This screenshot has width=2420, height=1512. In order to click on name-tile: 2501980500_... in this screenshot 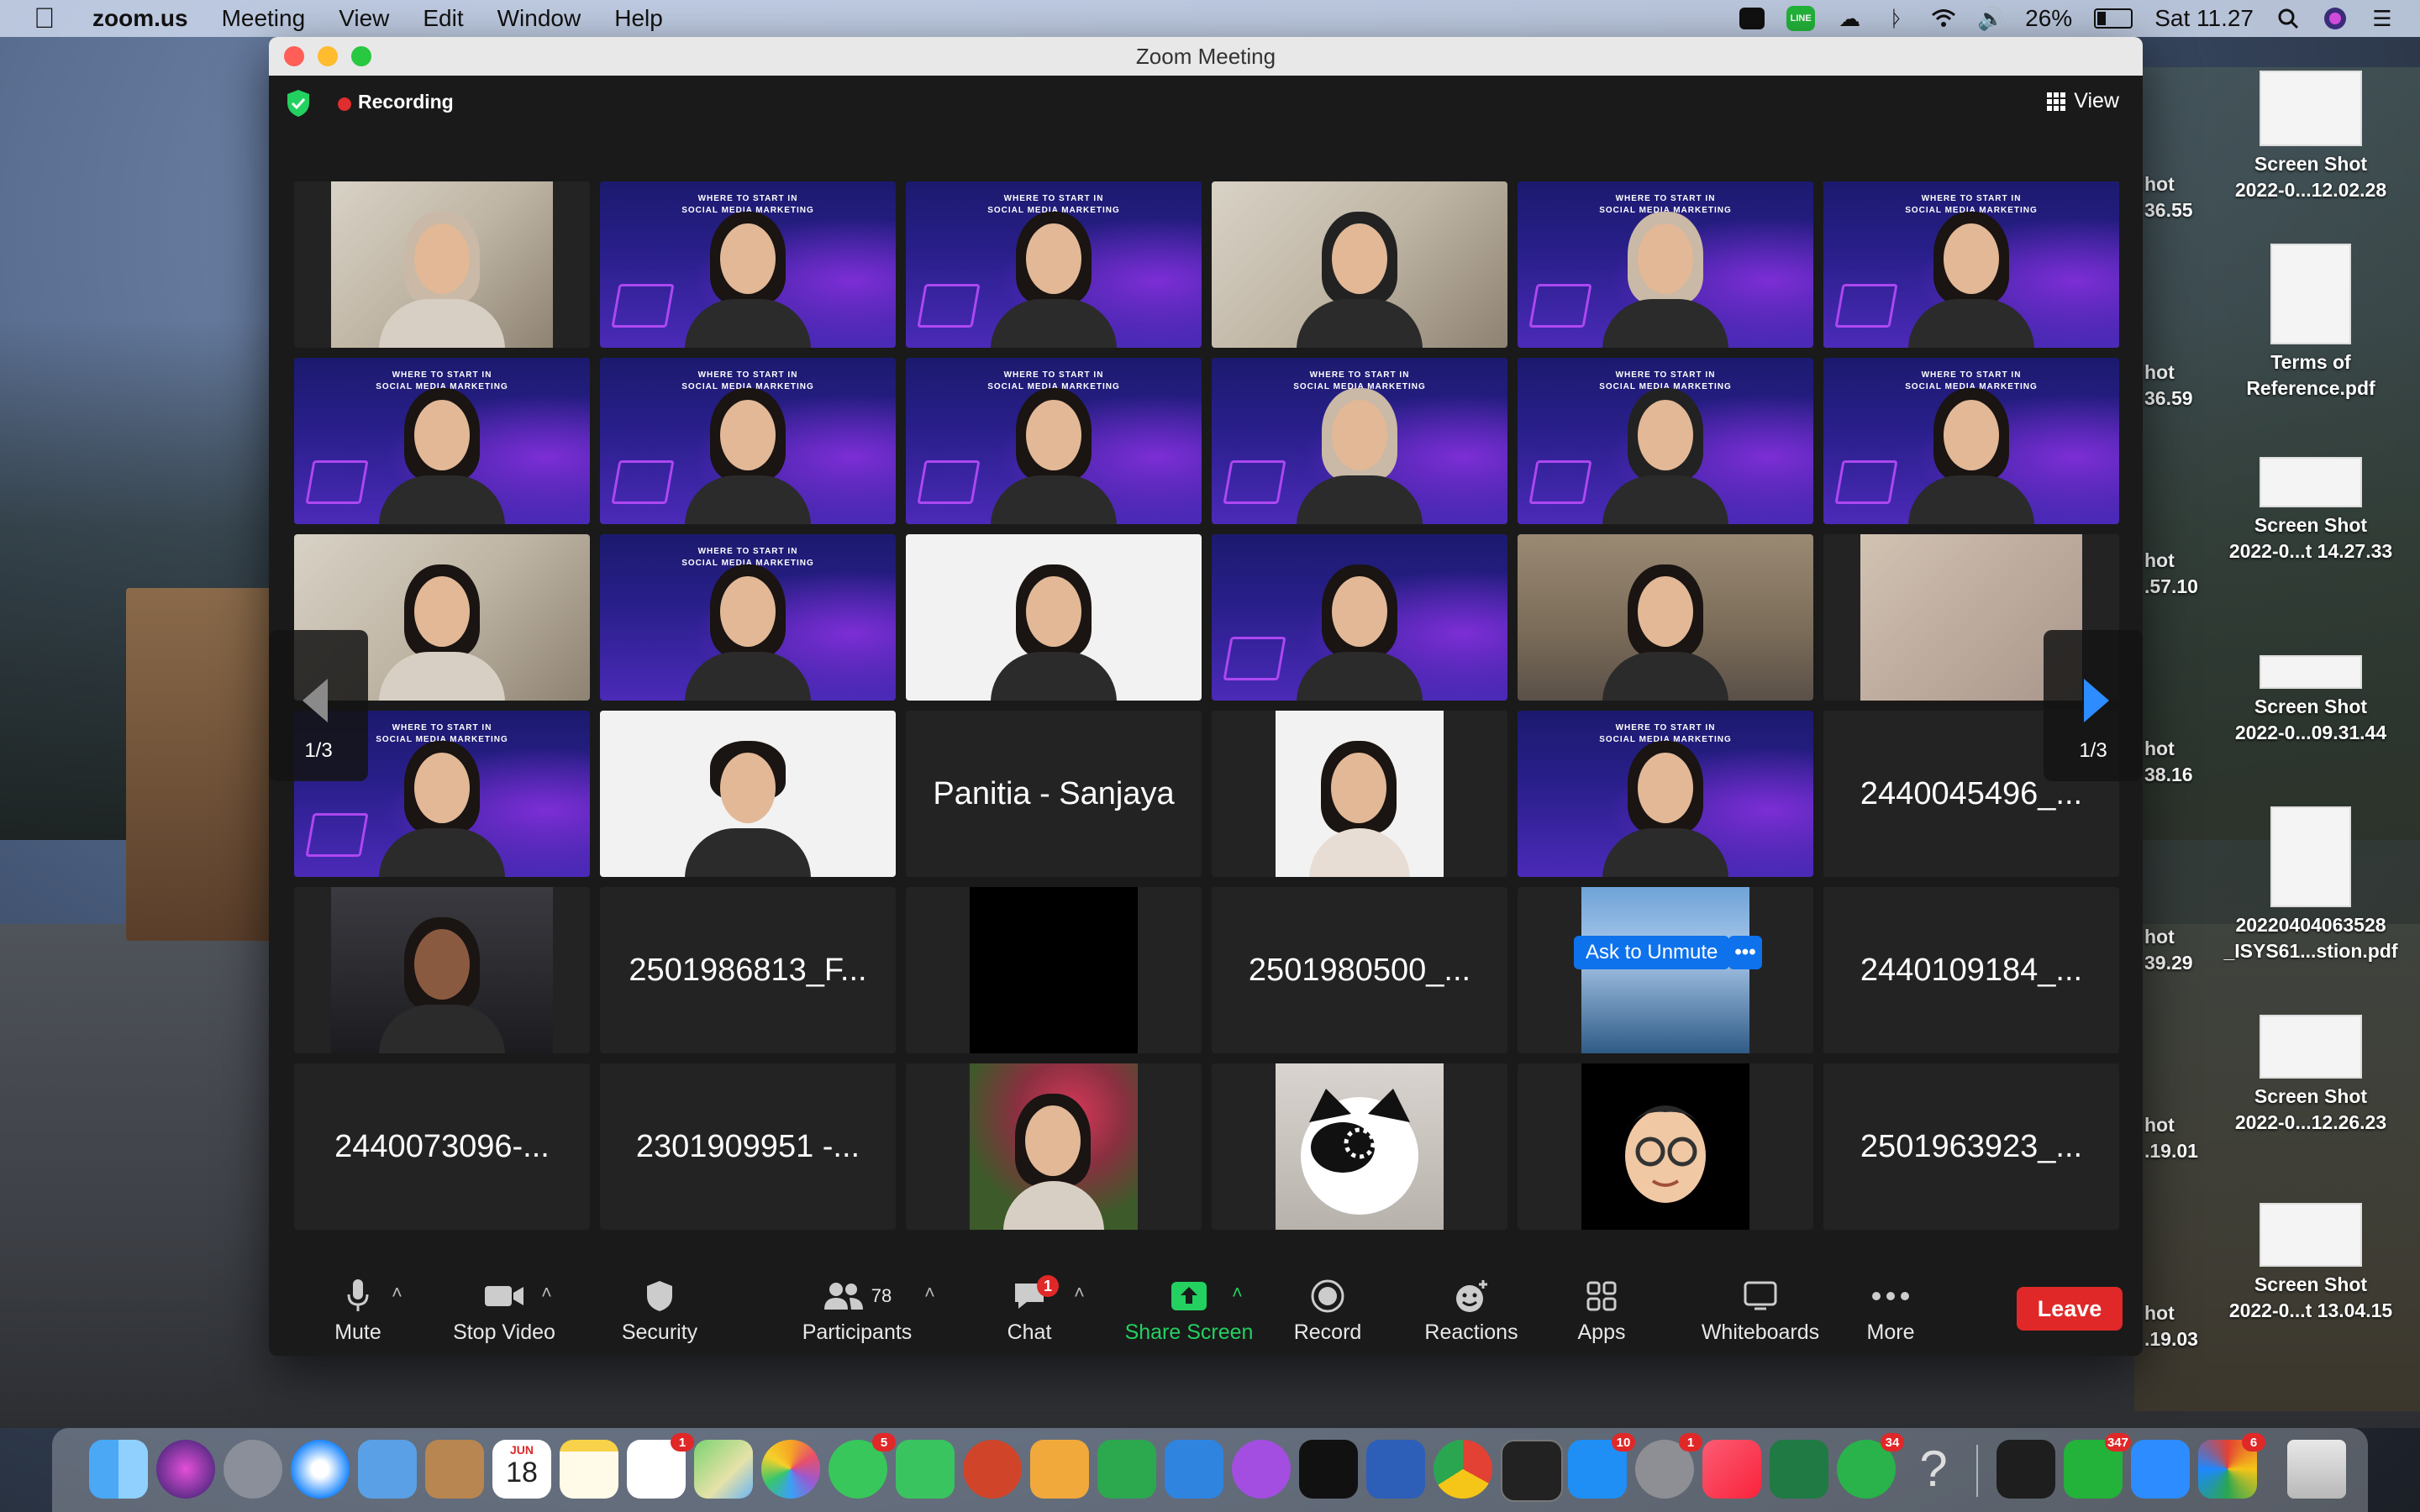, I will do `click(1359, 970)`.